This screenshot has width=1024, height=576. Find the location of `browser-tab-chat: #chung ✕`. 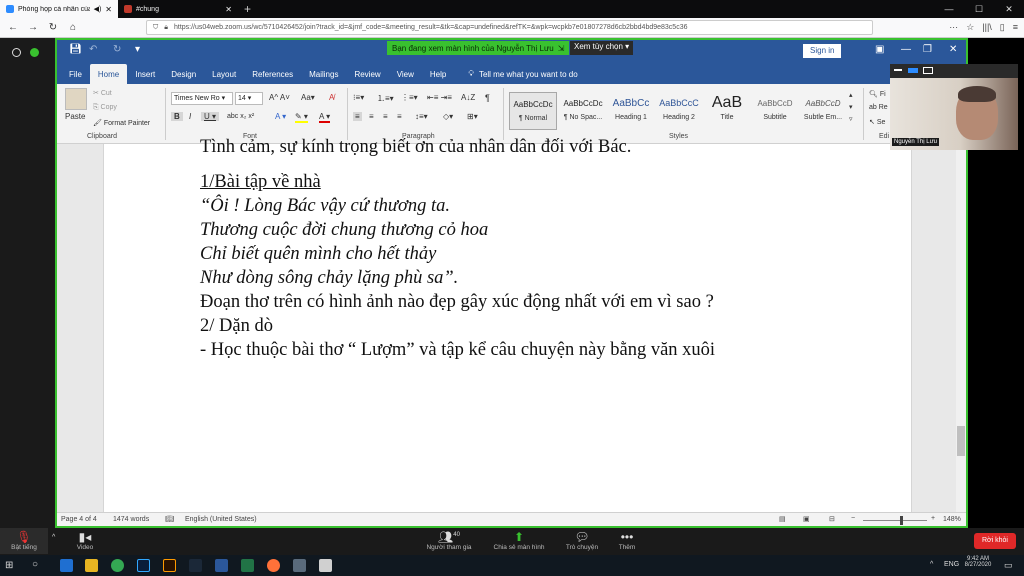

browser-tab-chat: #chung ✕ is located at coordinates (178, 9).